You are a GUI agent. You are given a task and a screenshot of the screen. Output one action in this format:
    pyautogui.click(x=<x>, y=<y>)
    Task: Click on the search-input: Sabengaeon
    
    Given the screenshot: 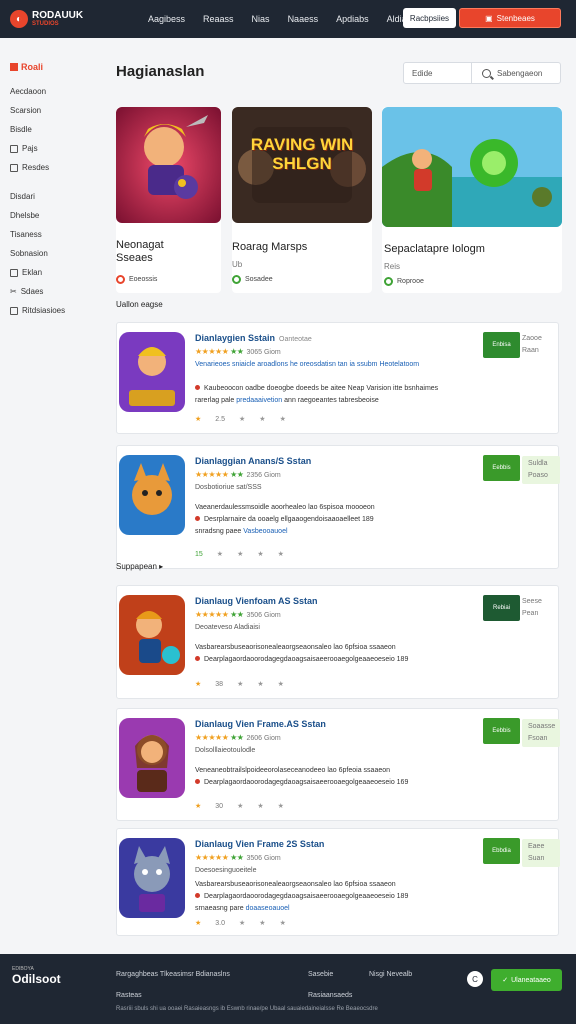 What is the action you would take?
    pyautogui.click(x=507, y=73)
    